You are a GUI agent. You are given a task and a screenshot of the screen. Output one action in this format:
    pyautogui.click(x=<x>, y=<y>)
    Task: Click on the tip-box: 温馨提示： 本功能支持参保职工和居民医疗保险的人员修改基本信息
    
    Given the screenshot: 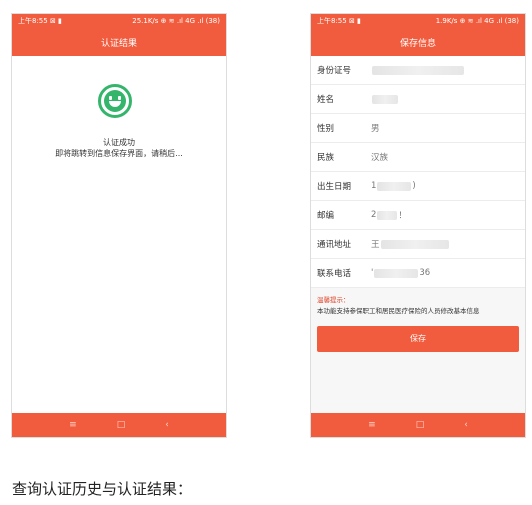 What is the action you would take?
    pyautogui.click(x=418, y=302)
    